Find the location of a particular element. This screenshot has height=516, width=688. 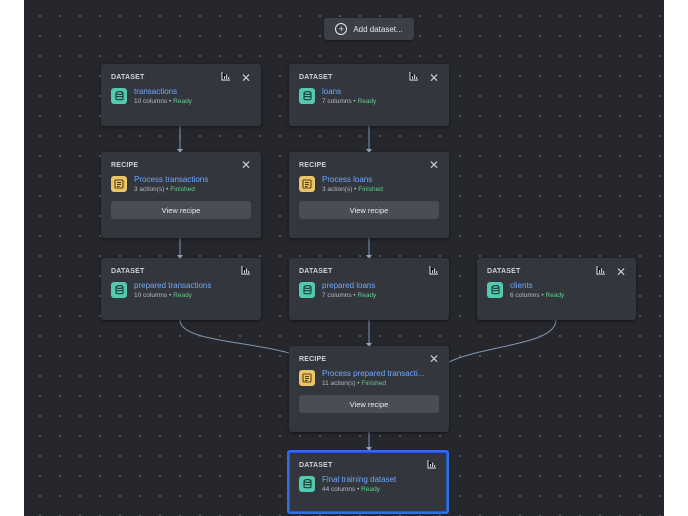

node-title: loans is located at coordinates (349, 91).